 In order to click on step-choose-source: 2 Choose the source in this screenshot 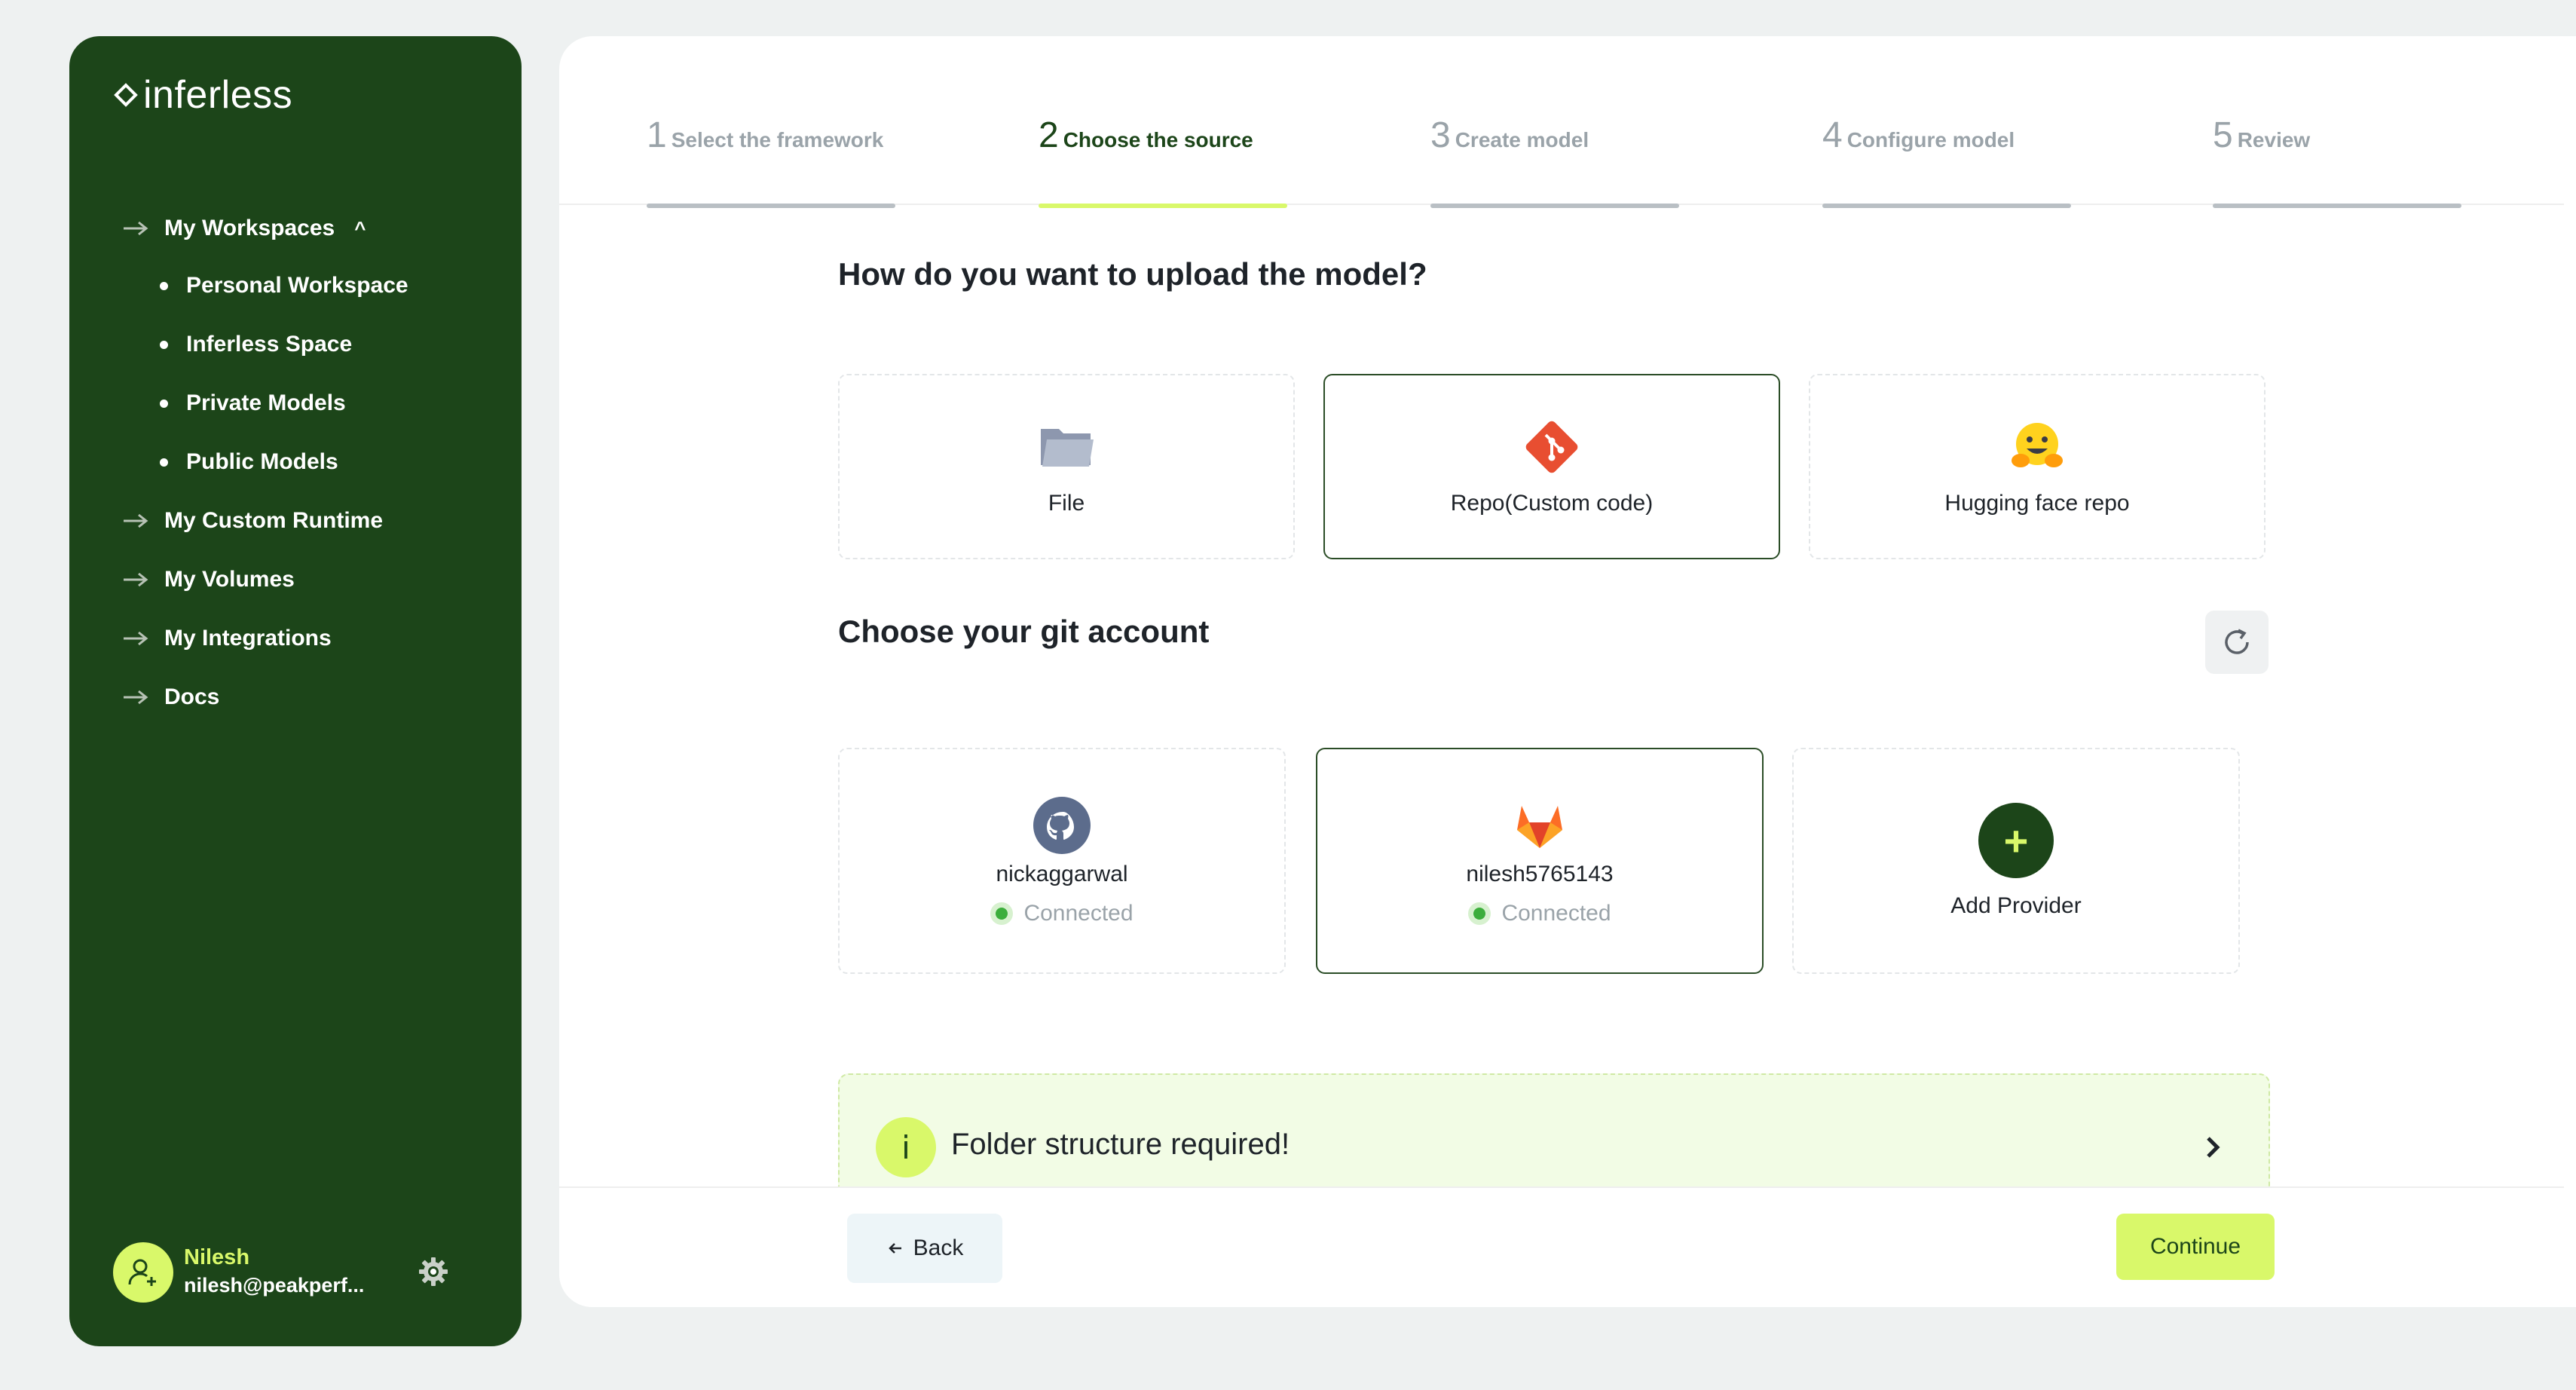, I will do `click(1163, 163)`.